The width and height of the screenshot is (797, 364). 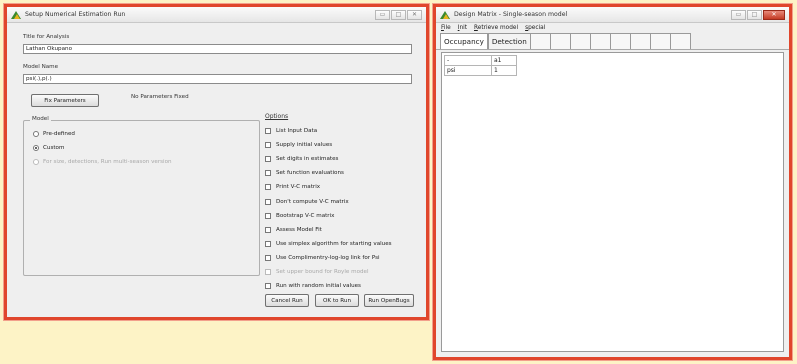 I want to click on fix-parameters-button: Fix Parameters, so click(x=65, y=100).